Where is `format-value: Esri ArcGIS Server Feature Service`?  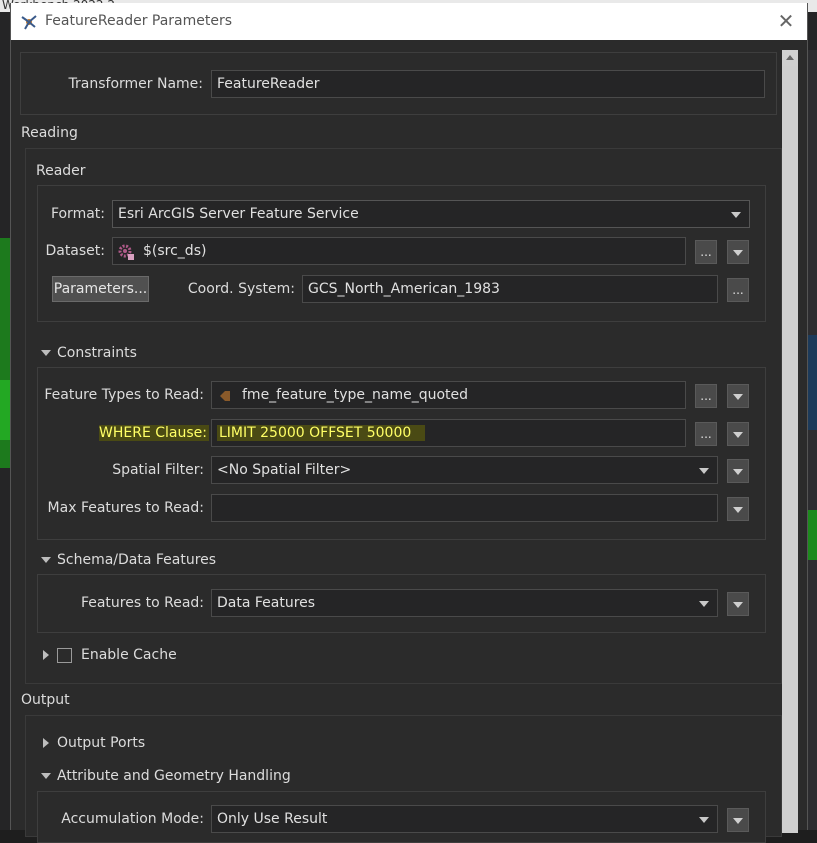 format-value: Esri ArcGIS Server Feature Service is located at coordinates (238, 214).